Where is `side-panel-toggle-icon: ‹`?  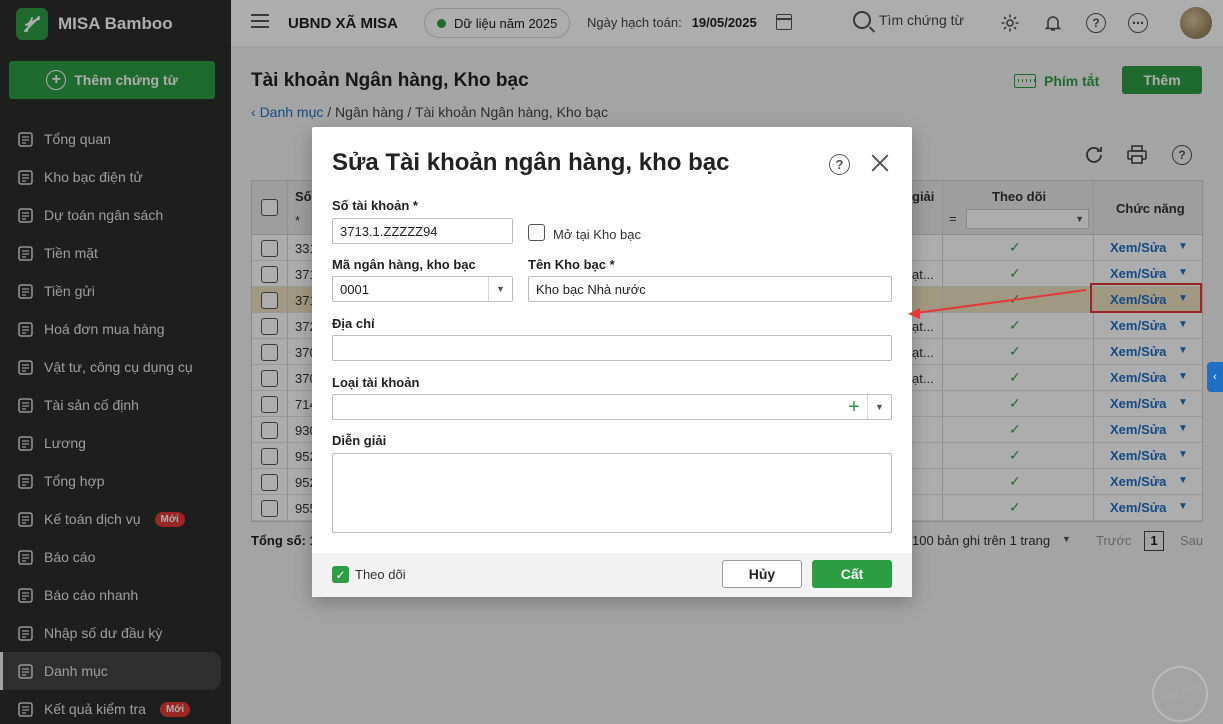 side-panel-toggle-icon: ‹ is located at coordinates (1215, 377).